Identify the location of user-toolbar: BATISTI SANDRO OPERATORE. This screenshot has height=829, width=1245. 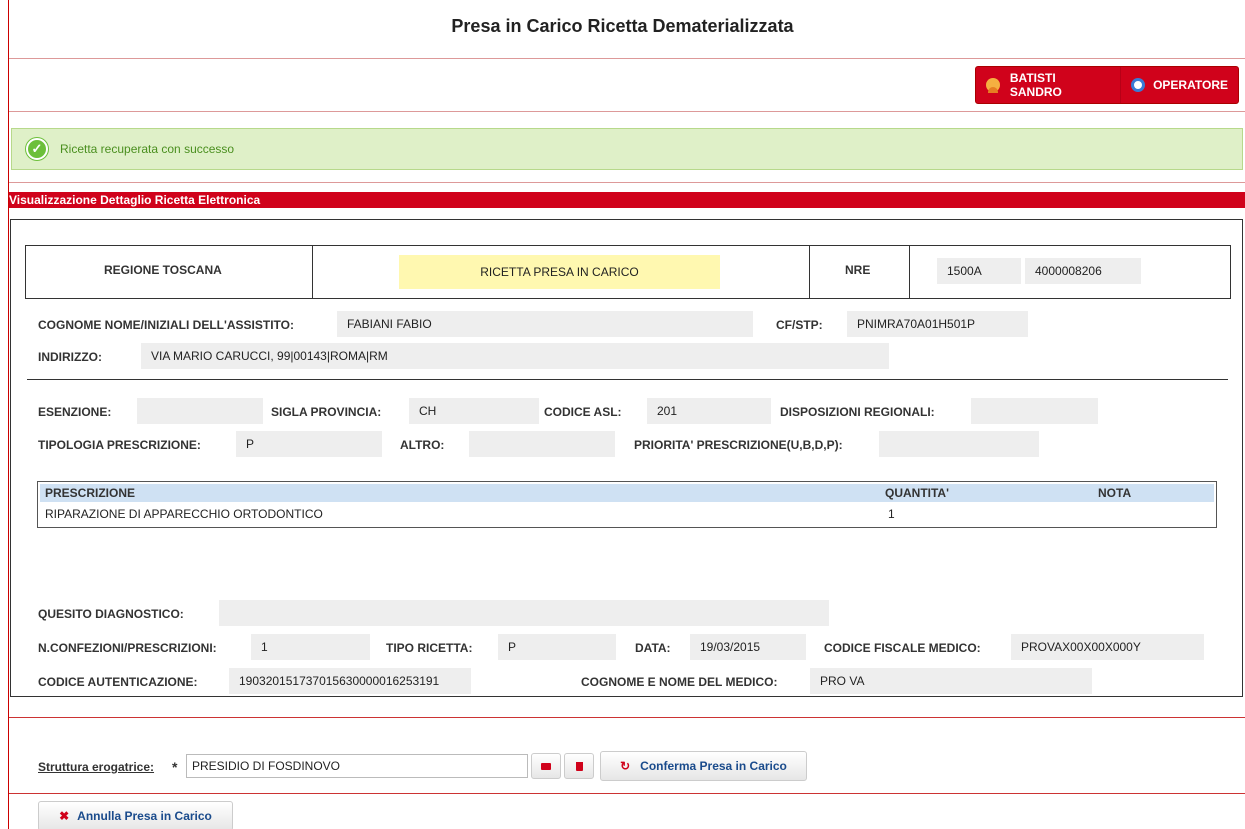
(1107, 85).